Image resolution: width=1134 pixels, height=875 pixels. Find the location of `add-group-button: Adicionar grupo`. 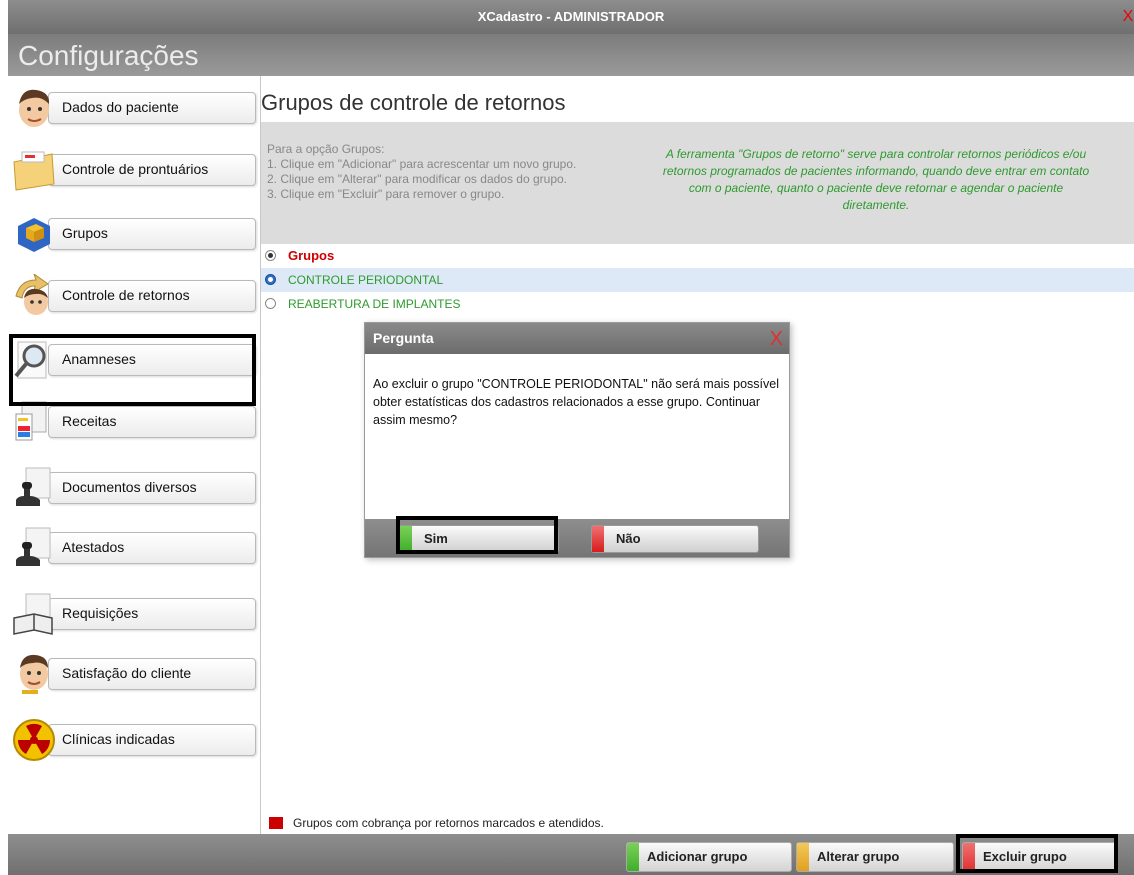

add-group-button: Adicionar grupo is located at coordinates (709, 857).